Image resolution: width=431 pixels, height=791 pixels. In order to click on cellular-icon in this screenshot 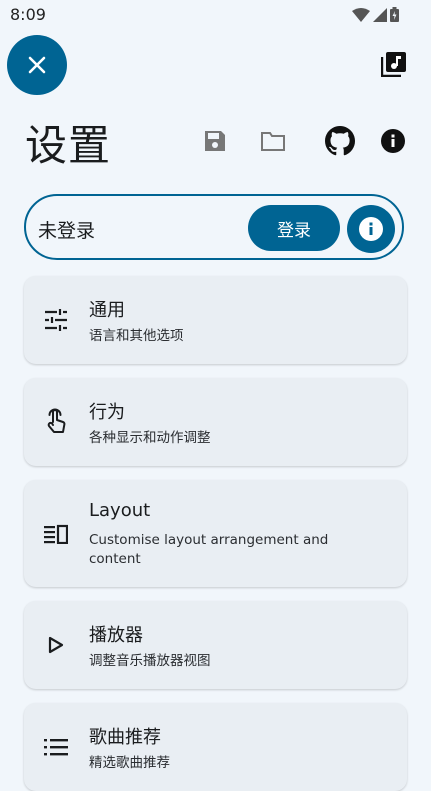, I will do `click(380, 14)`.